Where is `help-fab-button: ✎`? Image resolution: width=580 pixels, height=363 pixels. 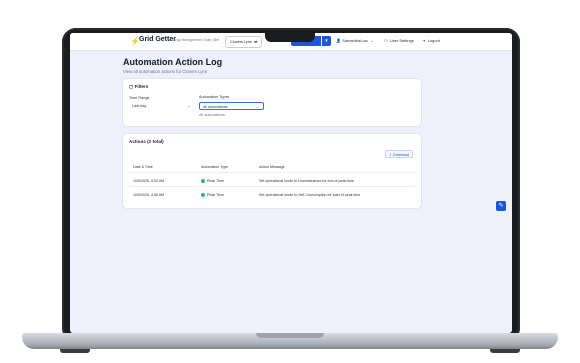
help-fab-button: ✎ is located at coordinates (501, 206).